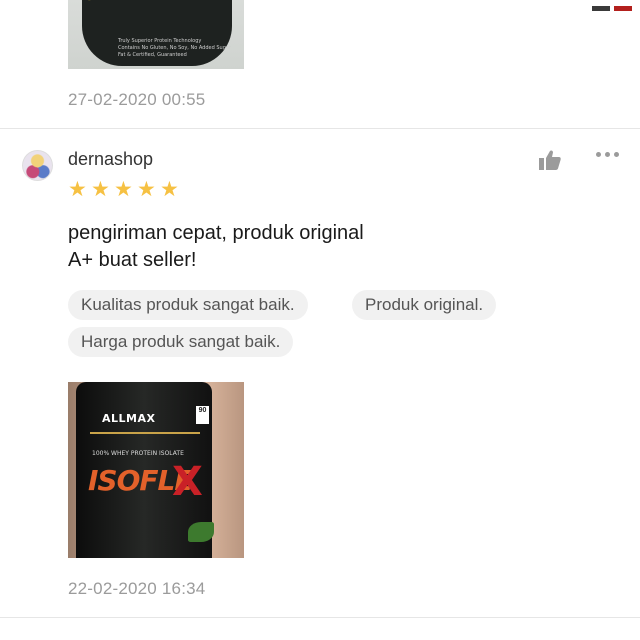 This screenshot has width=640, height=640. What do you see at coordinates (129, 418) in the screenshot?
I see `photo-brand-text: ALLMAX` at bounding box center [129, 418].